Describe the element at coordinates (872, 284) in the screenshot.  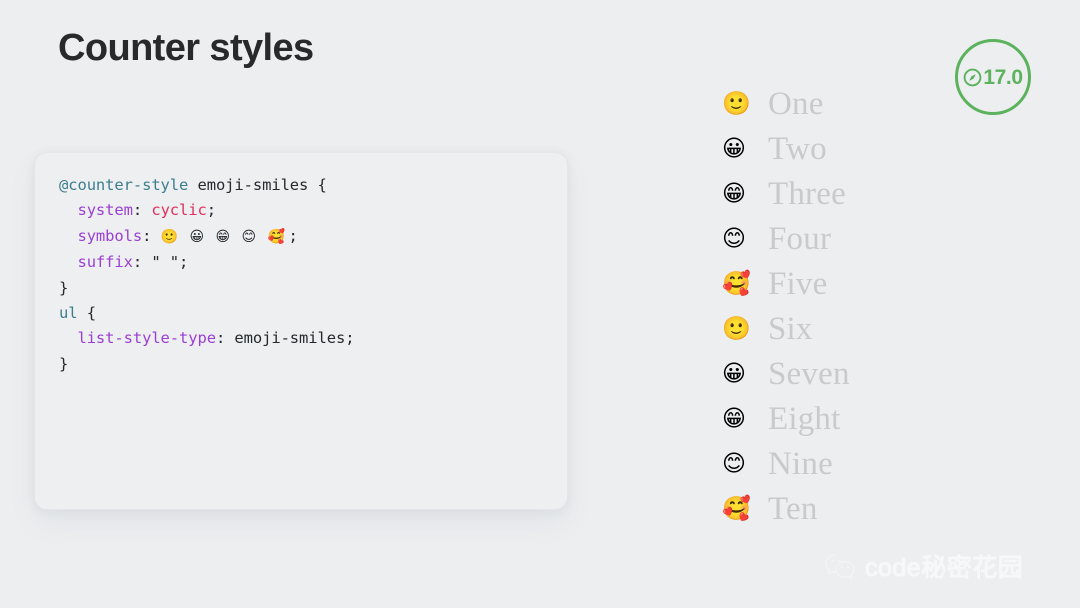
I see `list-item: 🥰 Five` at that location.